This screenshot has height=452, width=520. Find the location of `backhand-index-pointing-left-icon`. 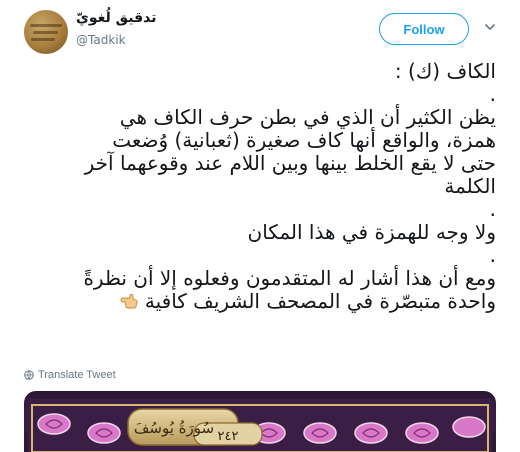

backhand-index-pointing-left-icon is located at coordinates (129, 301).